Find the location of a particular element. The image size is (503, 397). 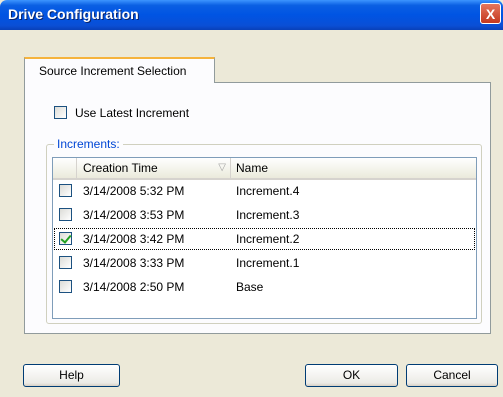

name-cell: Increment.2 is located at coordinates (268, 239).